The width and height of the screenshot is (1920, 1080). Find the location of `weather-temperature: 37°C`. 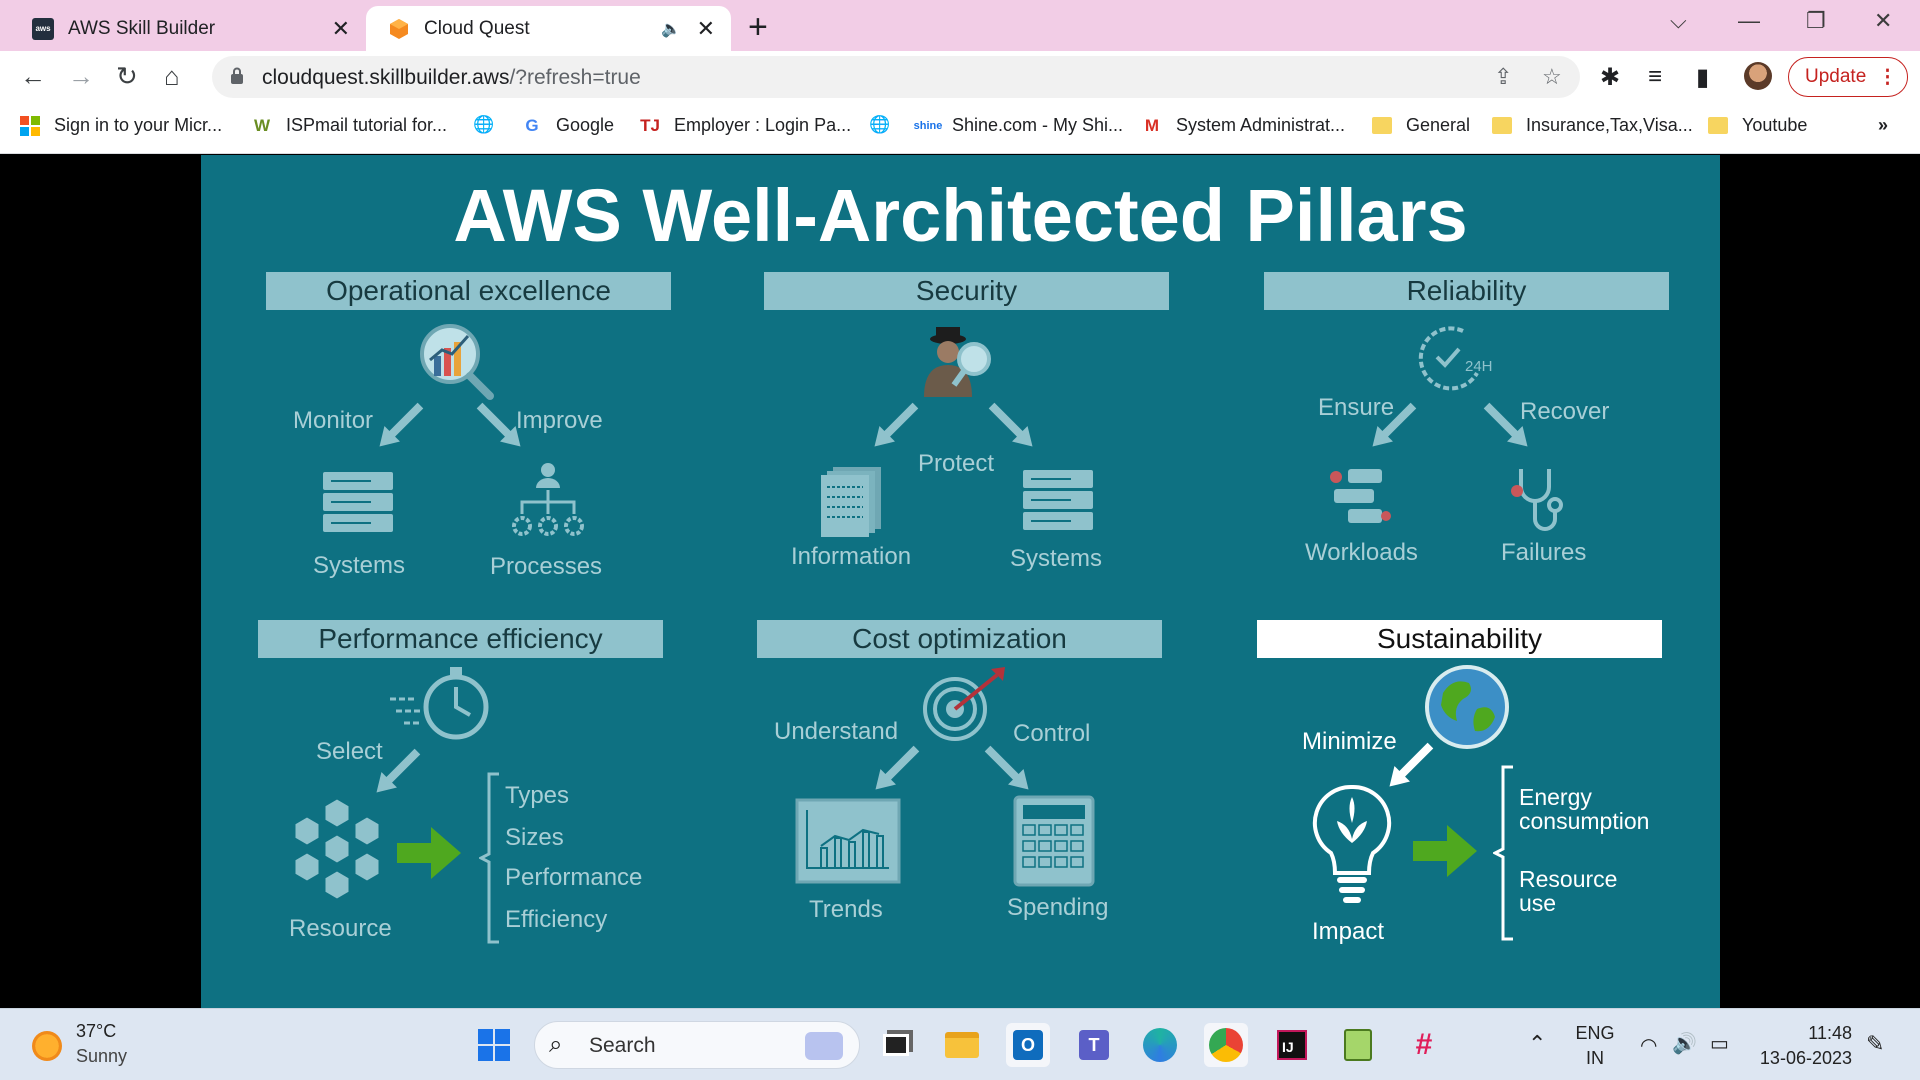

weather-temperature: 37°C is located at coordinates (96, 1031).